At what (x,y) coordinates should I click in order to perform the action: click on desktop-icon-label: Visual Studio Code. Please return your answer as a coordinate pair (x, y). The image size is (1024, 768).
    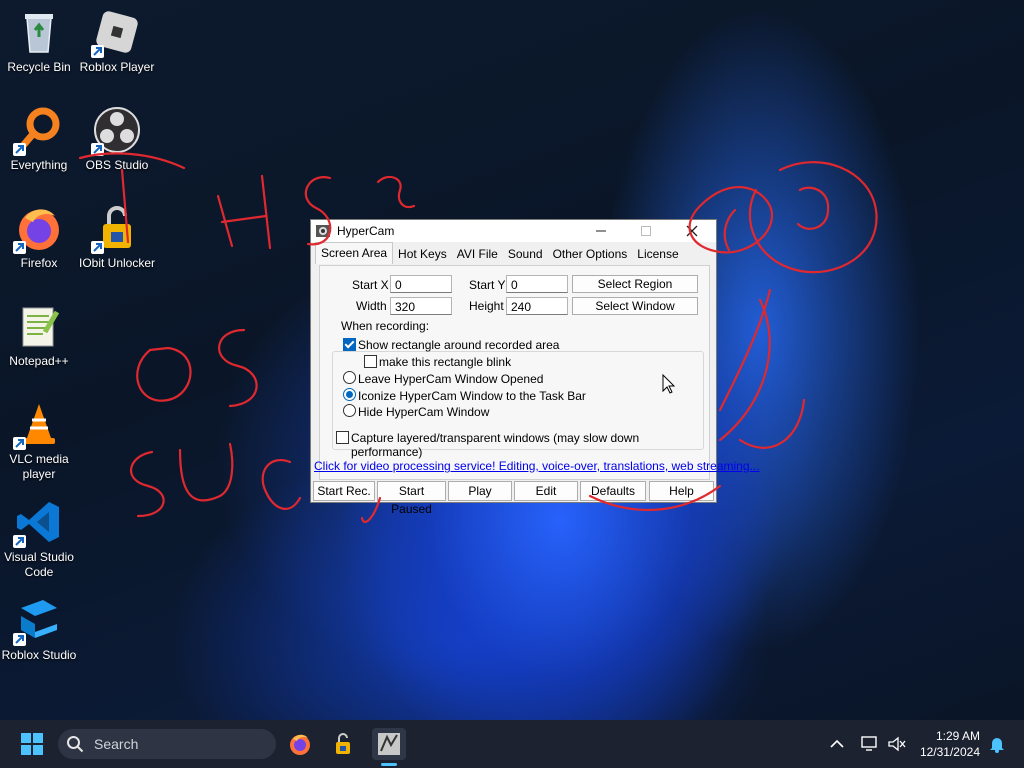
    Looking at the image, I should click on (39, 564).